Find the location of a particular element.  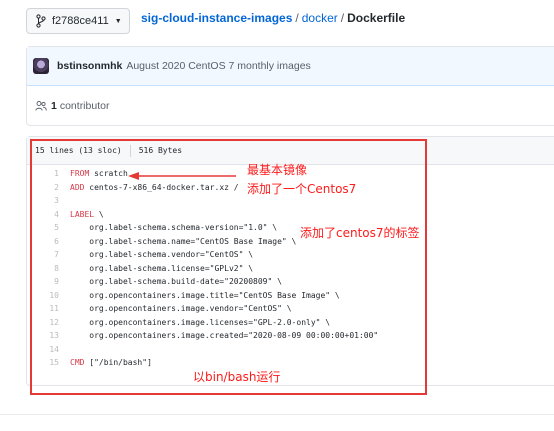

commit-author-link: bstinsonmhk is located at coordinates (89, 66).